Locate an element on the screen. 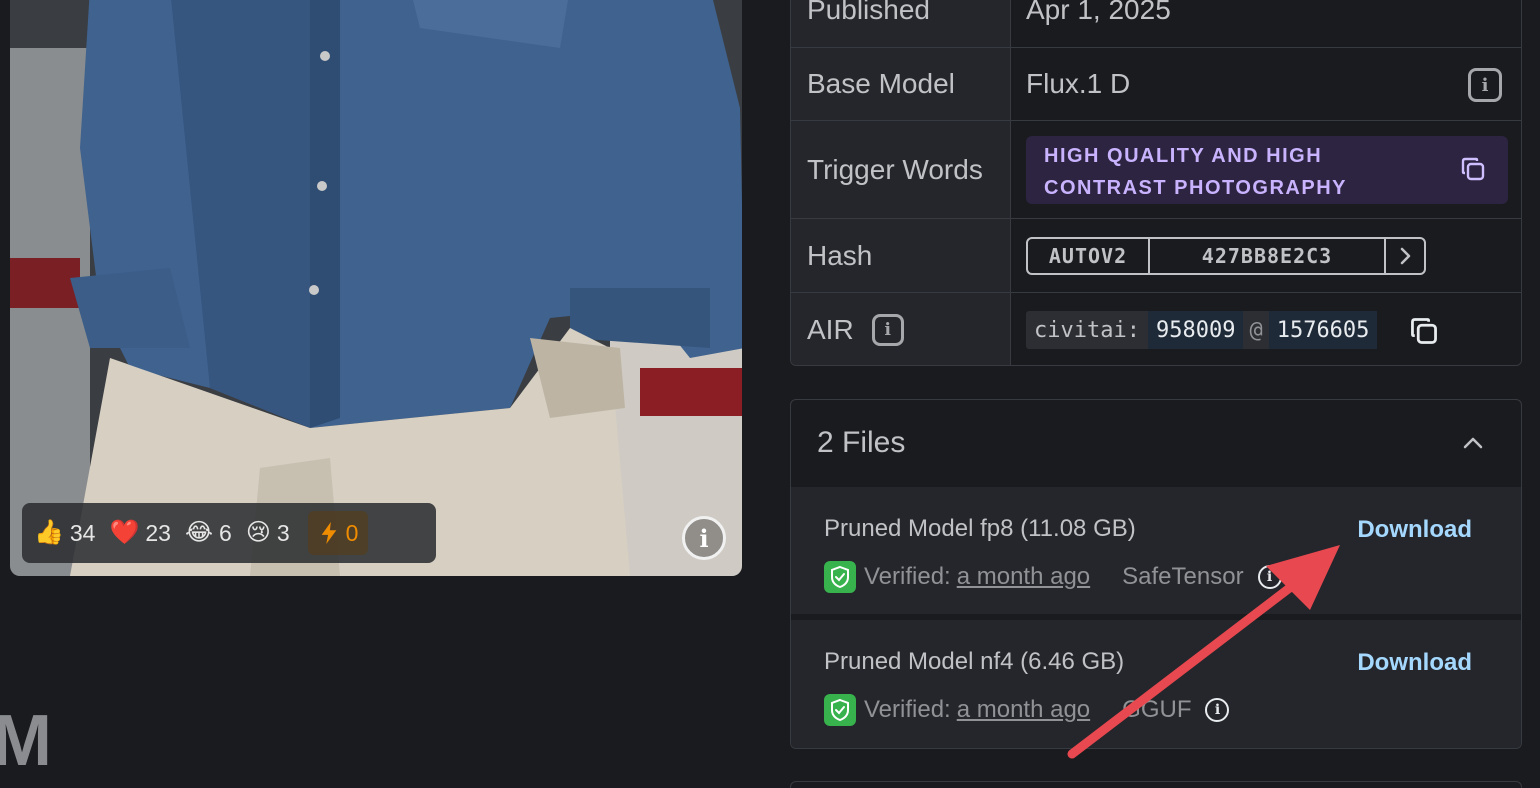 The image size is (1540, 788). published-value: Apr 1, 2025 is located at coordinates (1266, 23).